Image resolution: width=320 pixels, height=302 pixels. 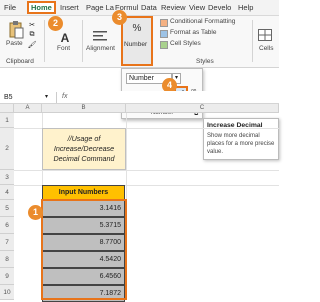 I want to click on clipboard-icon, so click(x=16, y=30).